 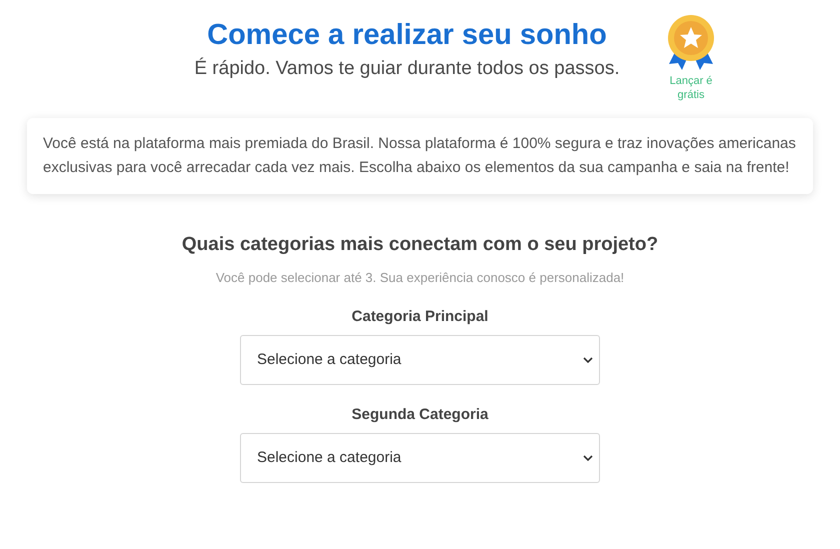 What do you see at coordinates (407, 68) in the screenshot?
I see `page-subtitle: É rápido. Vamos te guiar durante todos os passos.` at bounding box center [407, 68].